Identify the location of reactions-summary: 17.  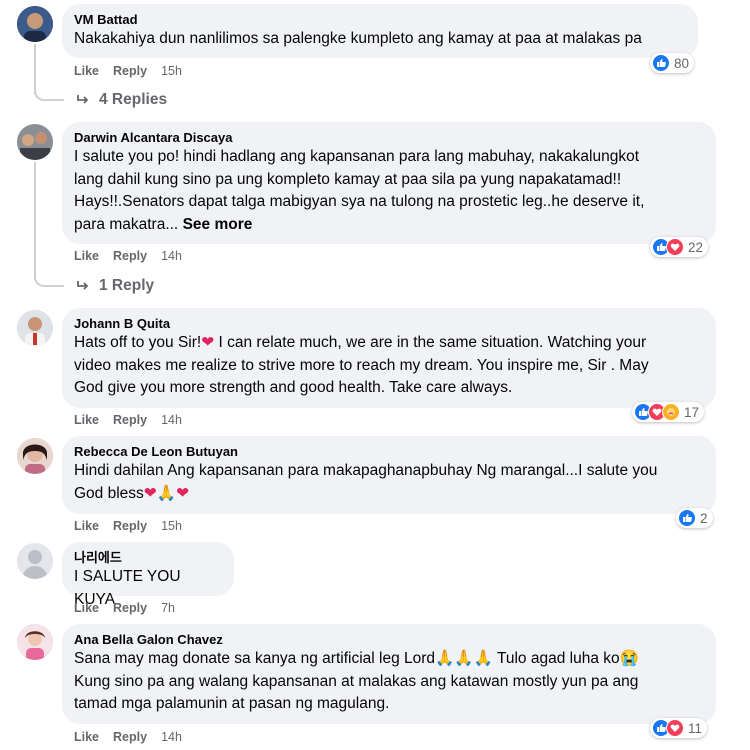
(668, 412).